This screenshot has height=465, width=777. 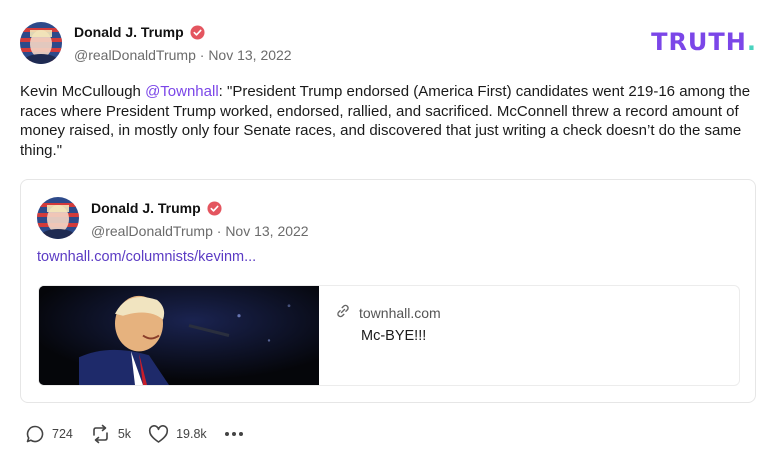 I want to click on quote-author-avatar, so click(x=58, y=218).